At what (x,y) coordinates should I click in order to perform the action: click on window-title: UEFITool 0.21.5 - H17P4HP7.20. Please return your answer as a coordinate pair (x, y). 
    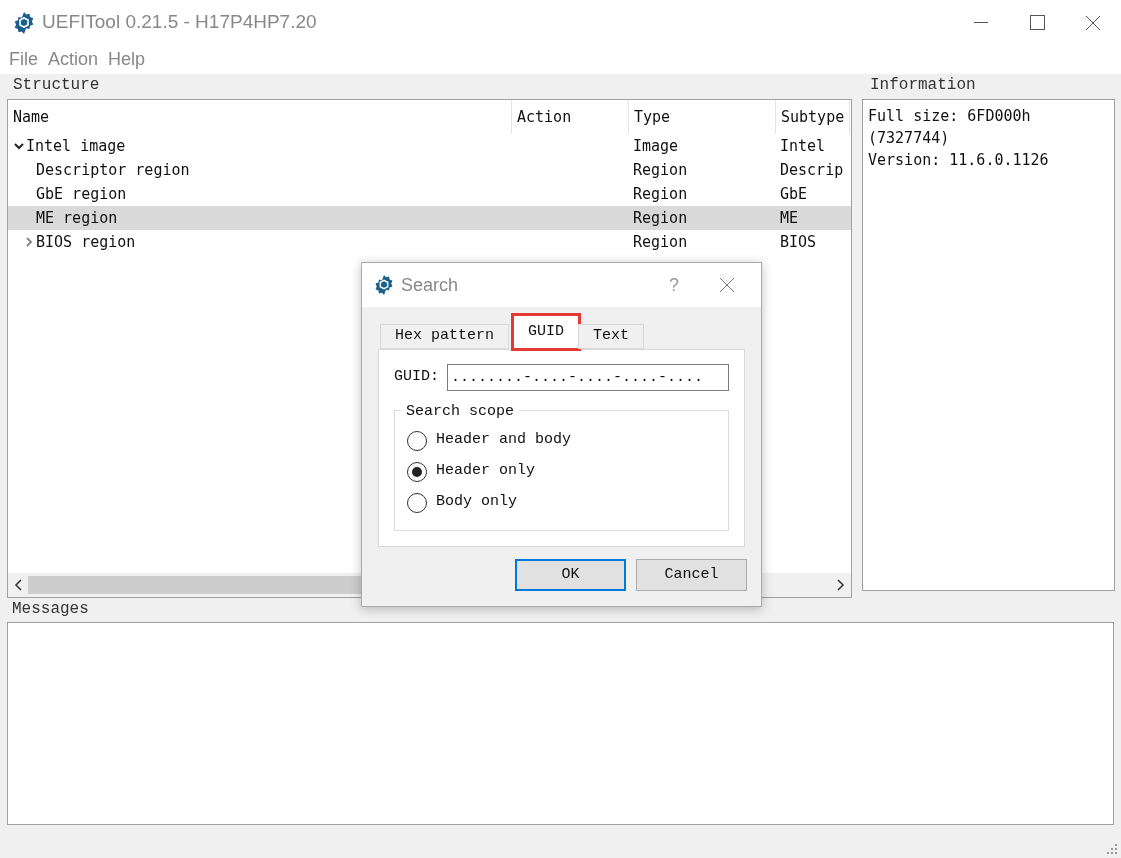
    Looking at the image, I should click on (179, 22).